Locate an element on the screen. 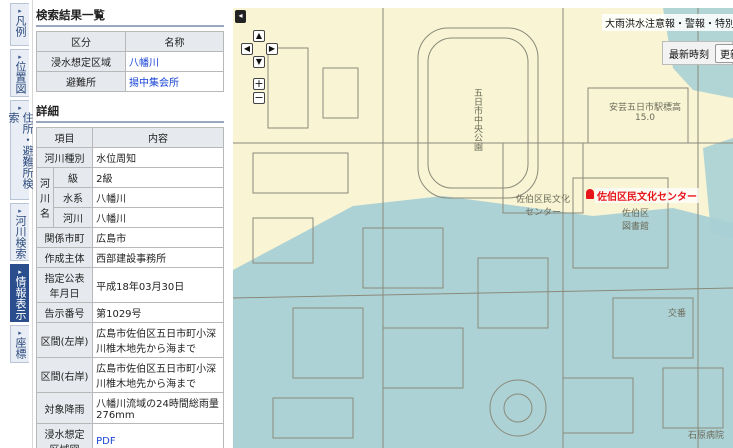  koban-map-label: 交番 is located at coordinates (677, 314).